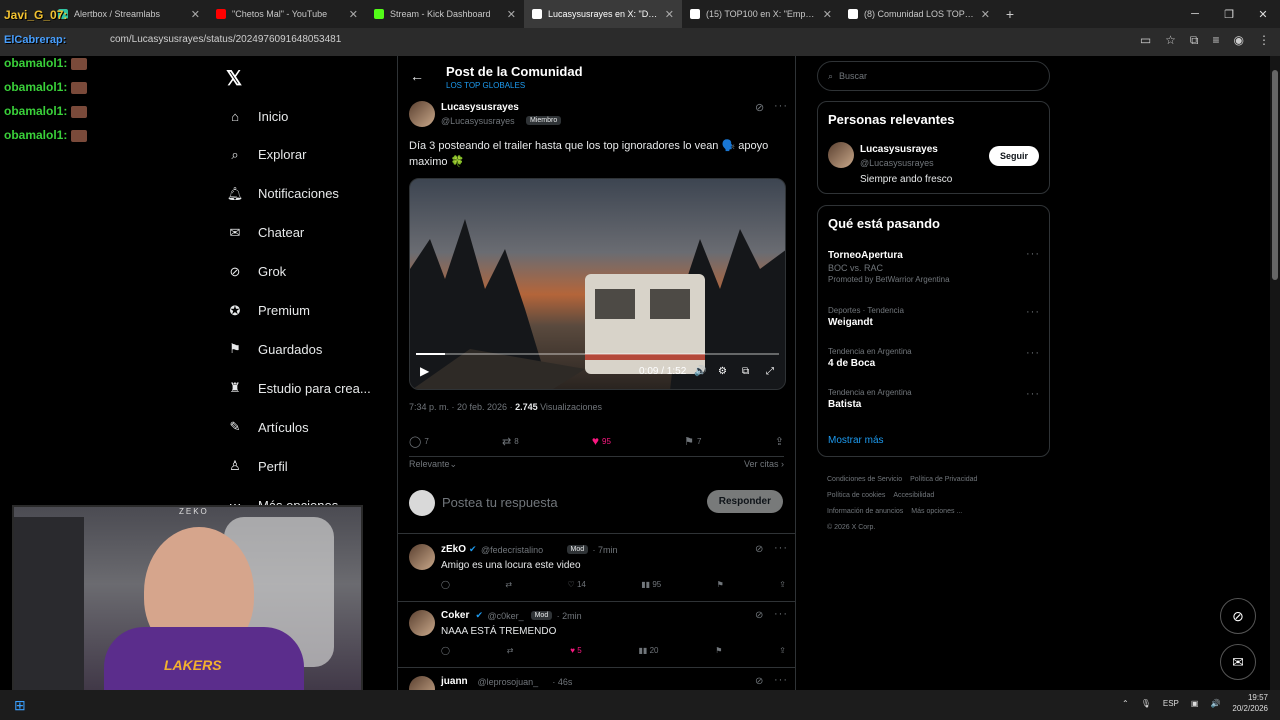 This screenshot has width=1280, height=720. Describe the element at coordinates (1238, 616) in the screenshot. I see `grok-fab-icon: ⊘` at that location.